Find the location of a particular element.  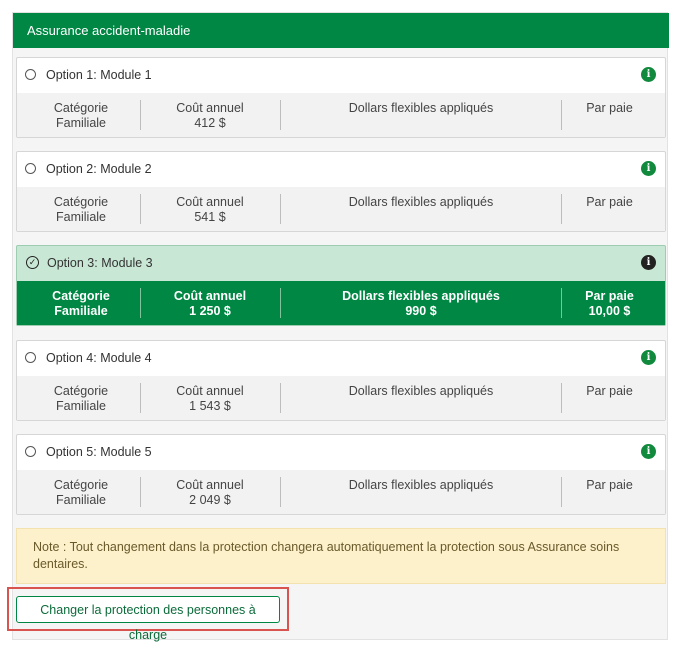

cost-cell: Coût annuel 541 $ is located at coordinates (210, 210).